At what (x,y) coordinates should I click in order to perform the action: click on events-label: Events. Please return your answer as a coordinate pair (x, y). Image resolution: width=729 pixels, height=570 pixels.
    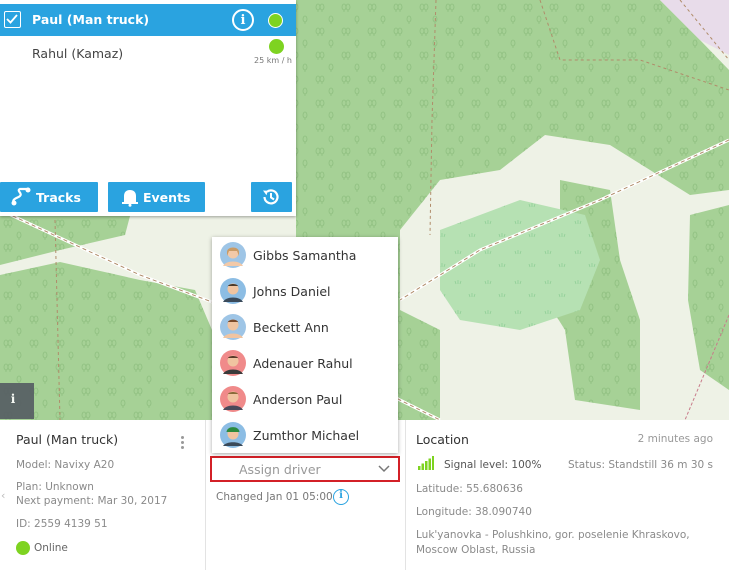
    Looking at the image, I should click on (167, 197).